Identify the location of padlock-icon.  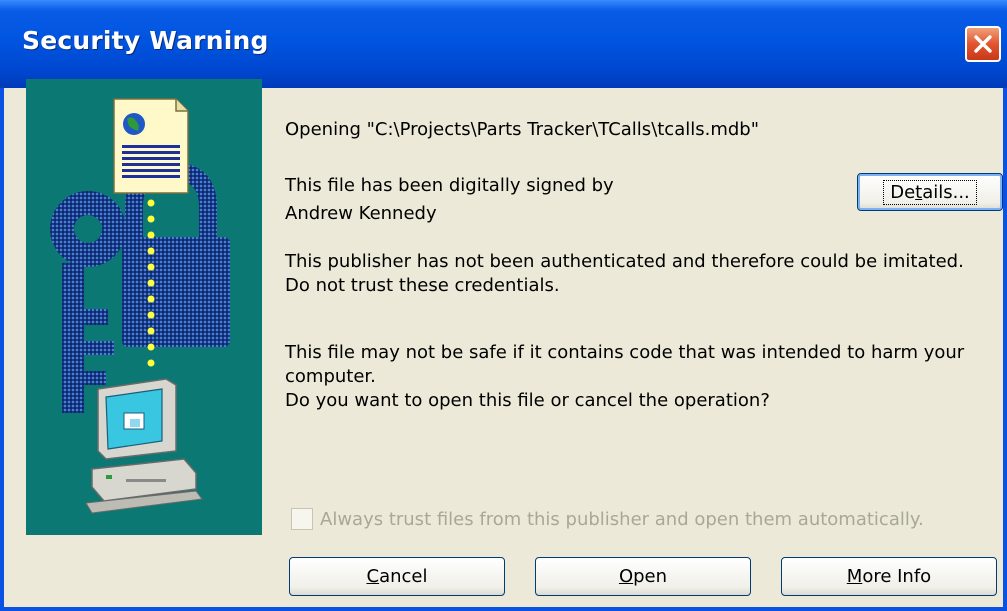
(176, 292).